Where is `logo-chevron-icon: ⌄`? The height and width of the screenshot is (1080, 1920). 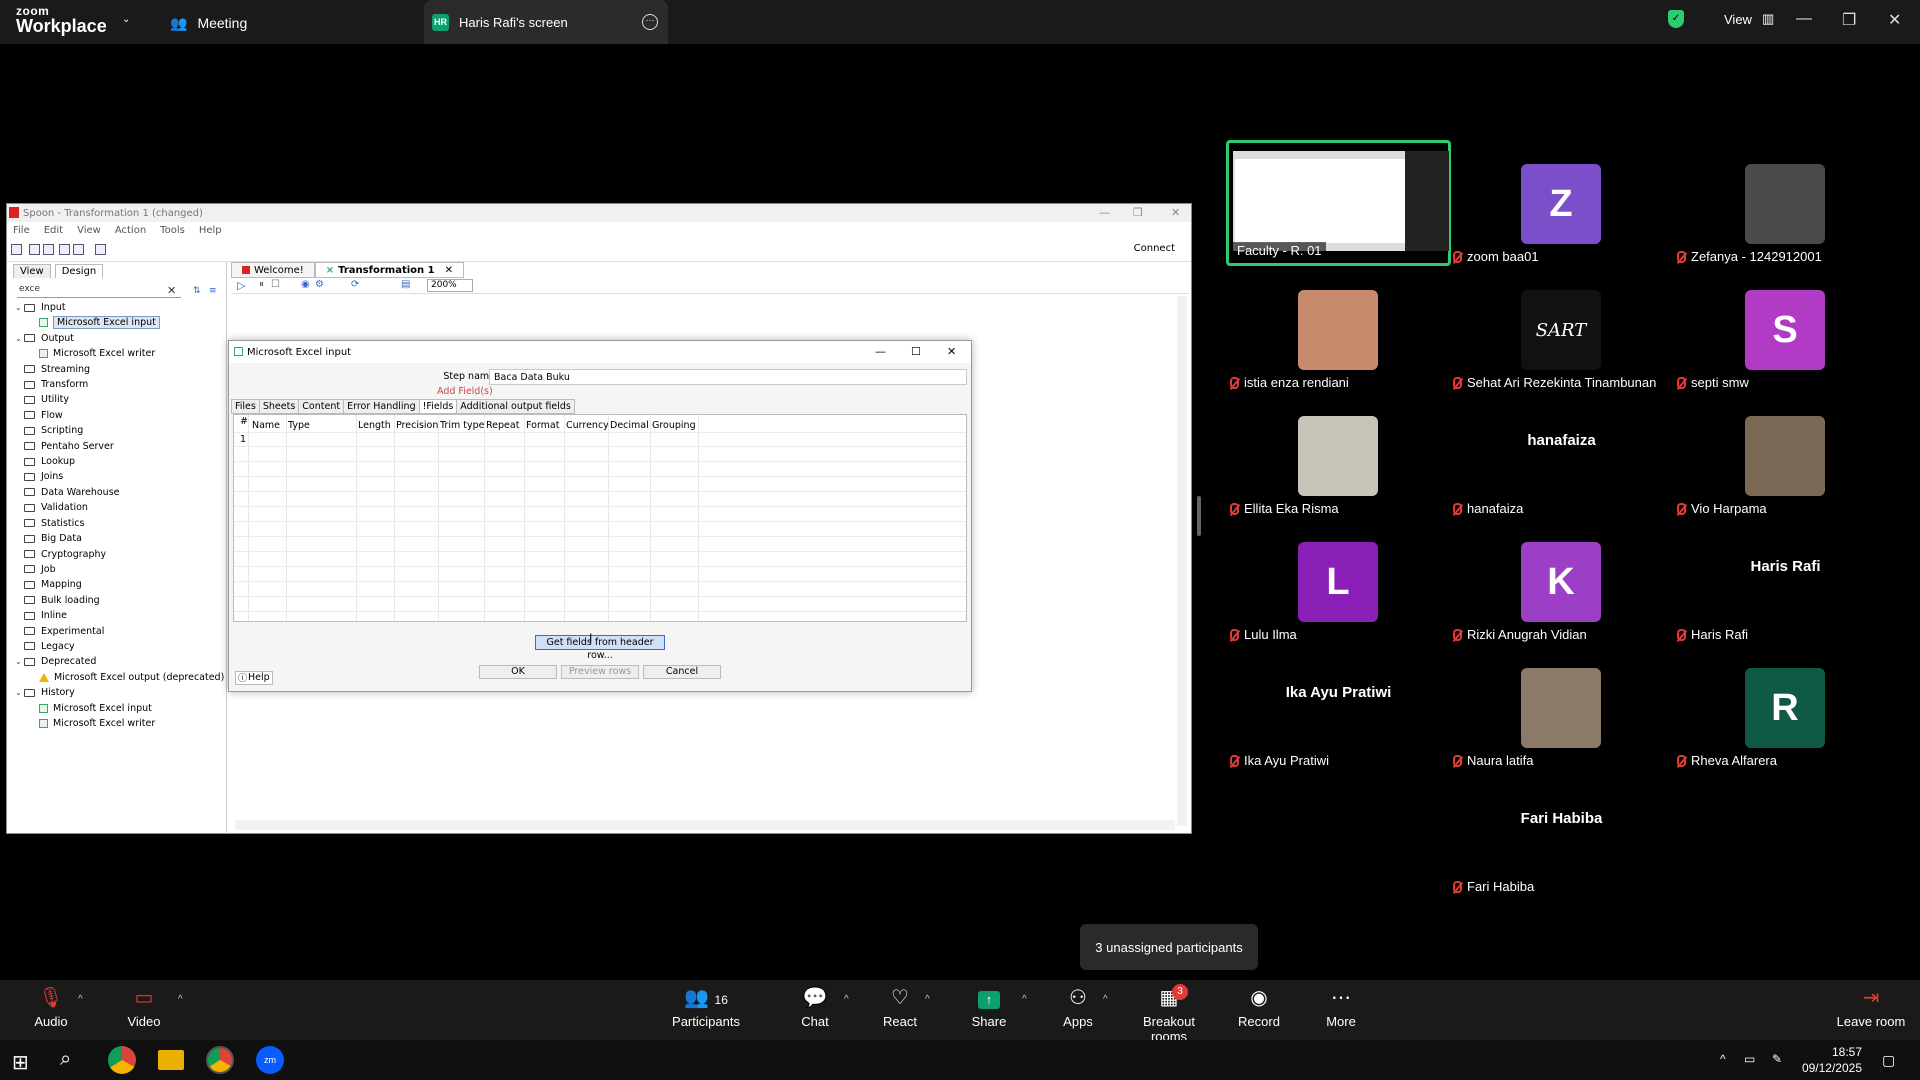
logo-chevron-icon: ⌄ is located at coordinates (126, 19).